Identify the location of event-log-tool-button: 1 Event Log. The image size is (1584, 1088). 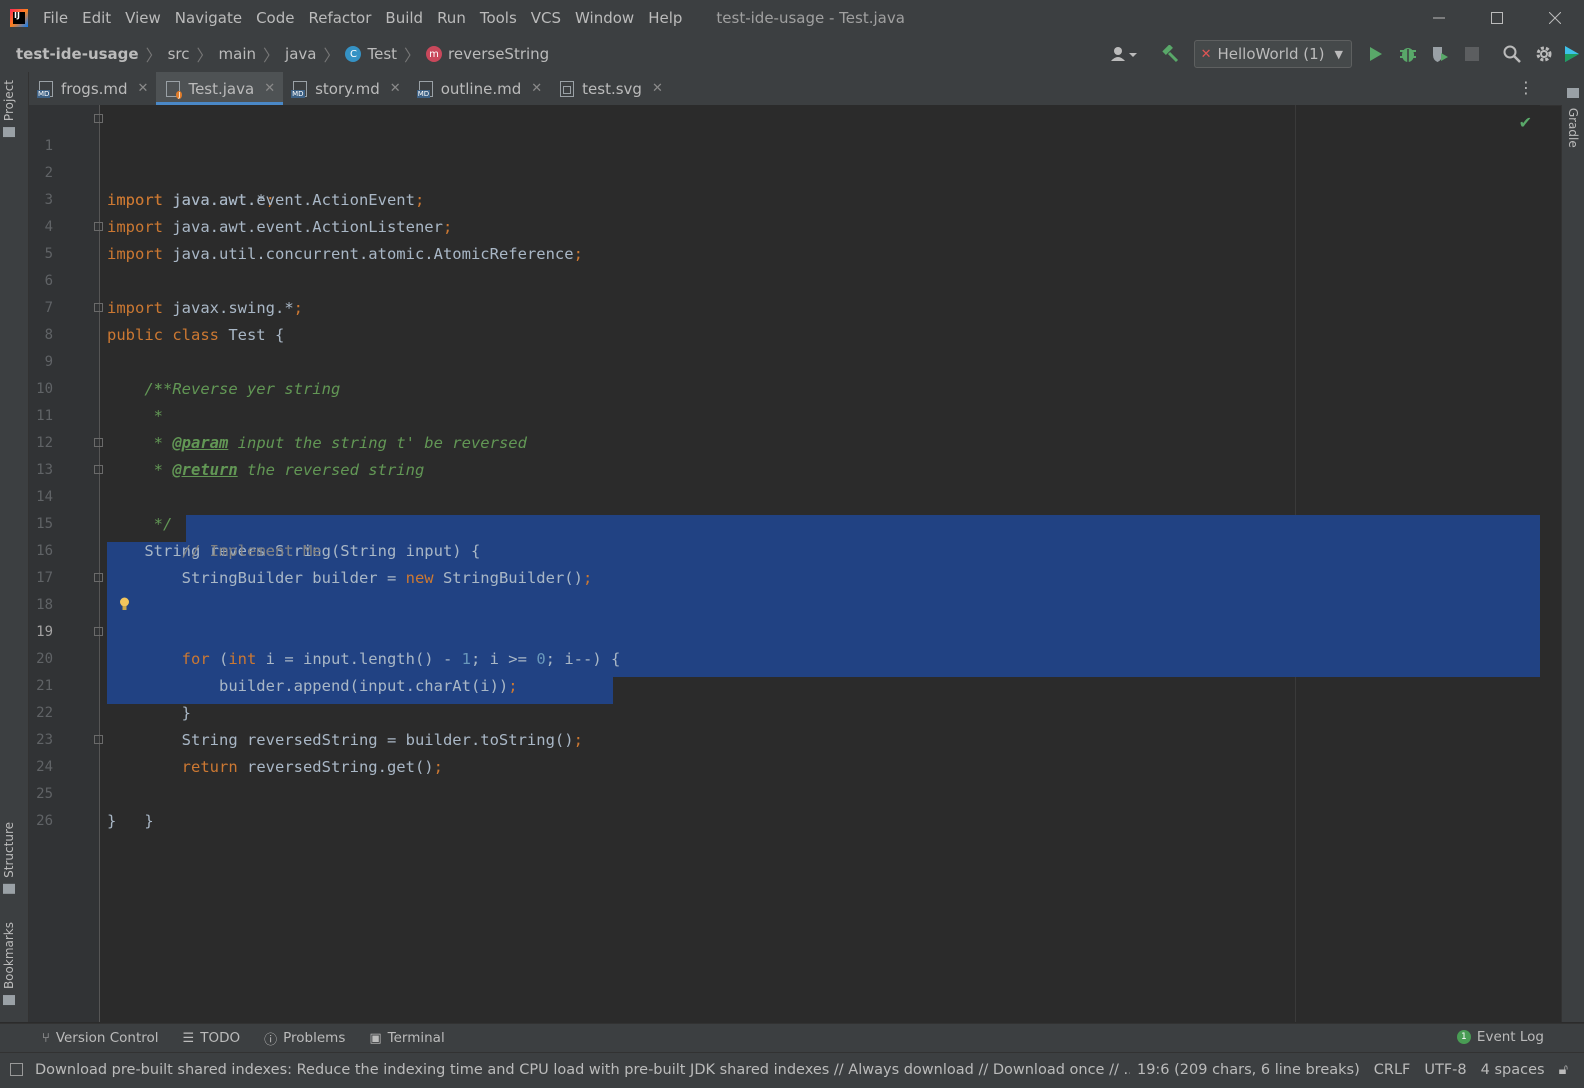
(1500, 1037).